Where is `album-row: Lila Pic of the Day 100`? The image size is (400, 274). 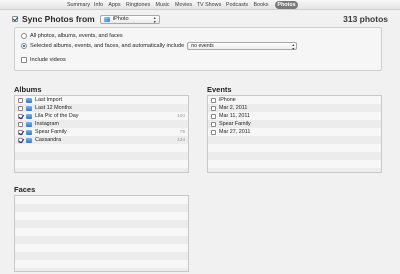
album-row: Lila Pic of the Day 100 is located at coordinates (101, 116).